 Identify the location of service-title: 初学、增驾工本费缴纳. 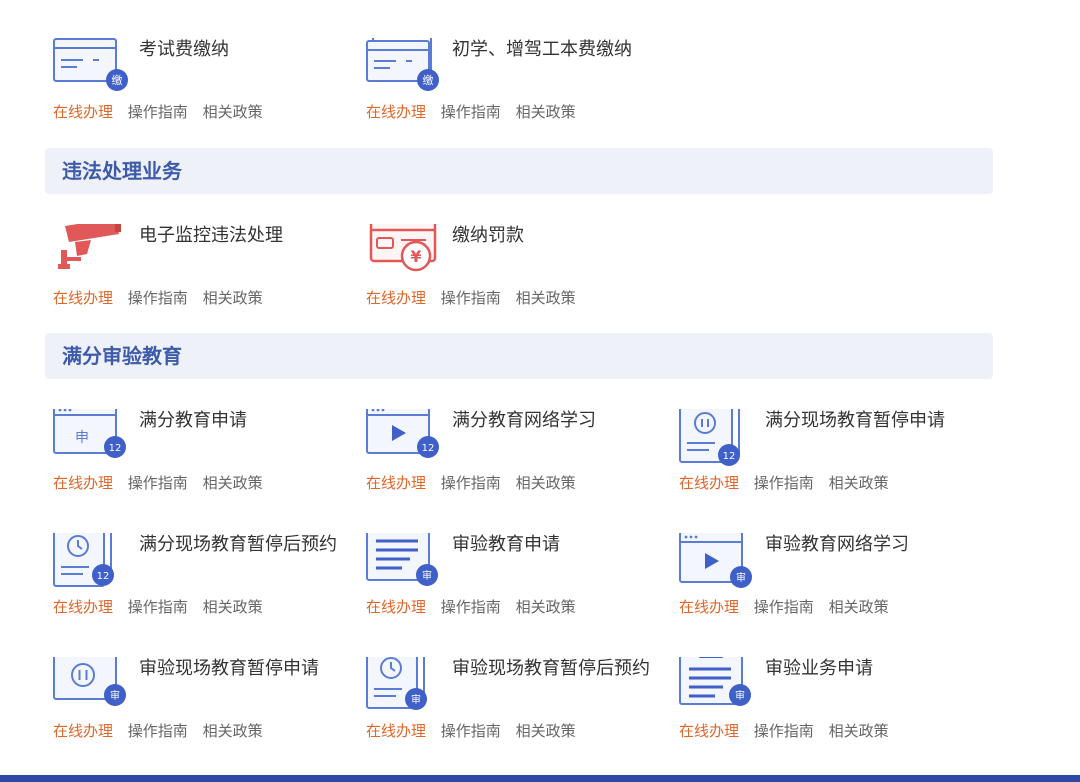
(542, 49).